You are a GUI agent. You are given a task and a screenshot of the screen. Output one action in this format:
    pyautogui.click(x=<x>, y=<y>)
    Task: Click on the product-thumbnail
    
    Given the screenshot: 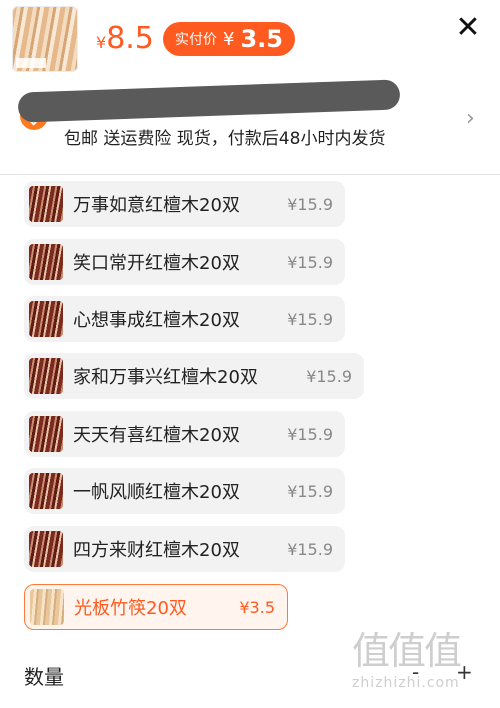 What is the action you would take?
    pyautogui.click(x=45, y=39)
    